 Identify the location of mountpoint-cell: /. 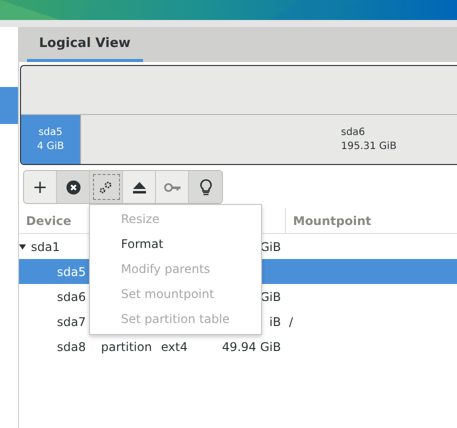
(291, 321).